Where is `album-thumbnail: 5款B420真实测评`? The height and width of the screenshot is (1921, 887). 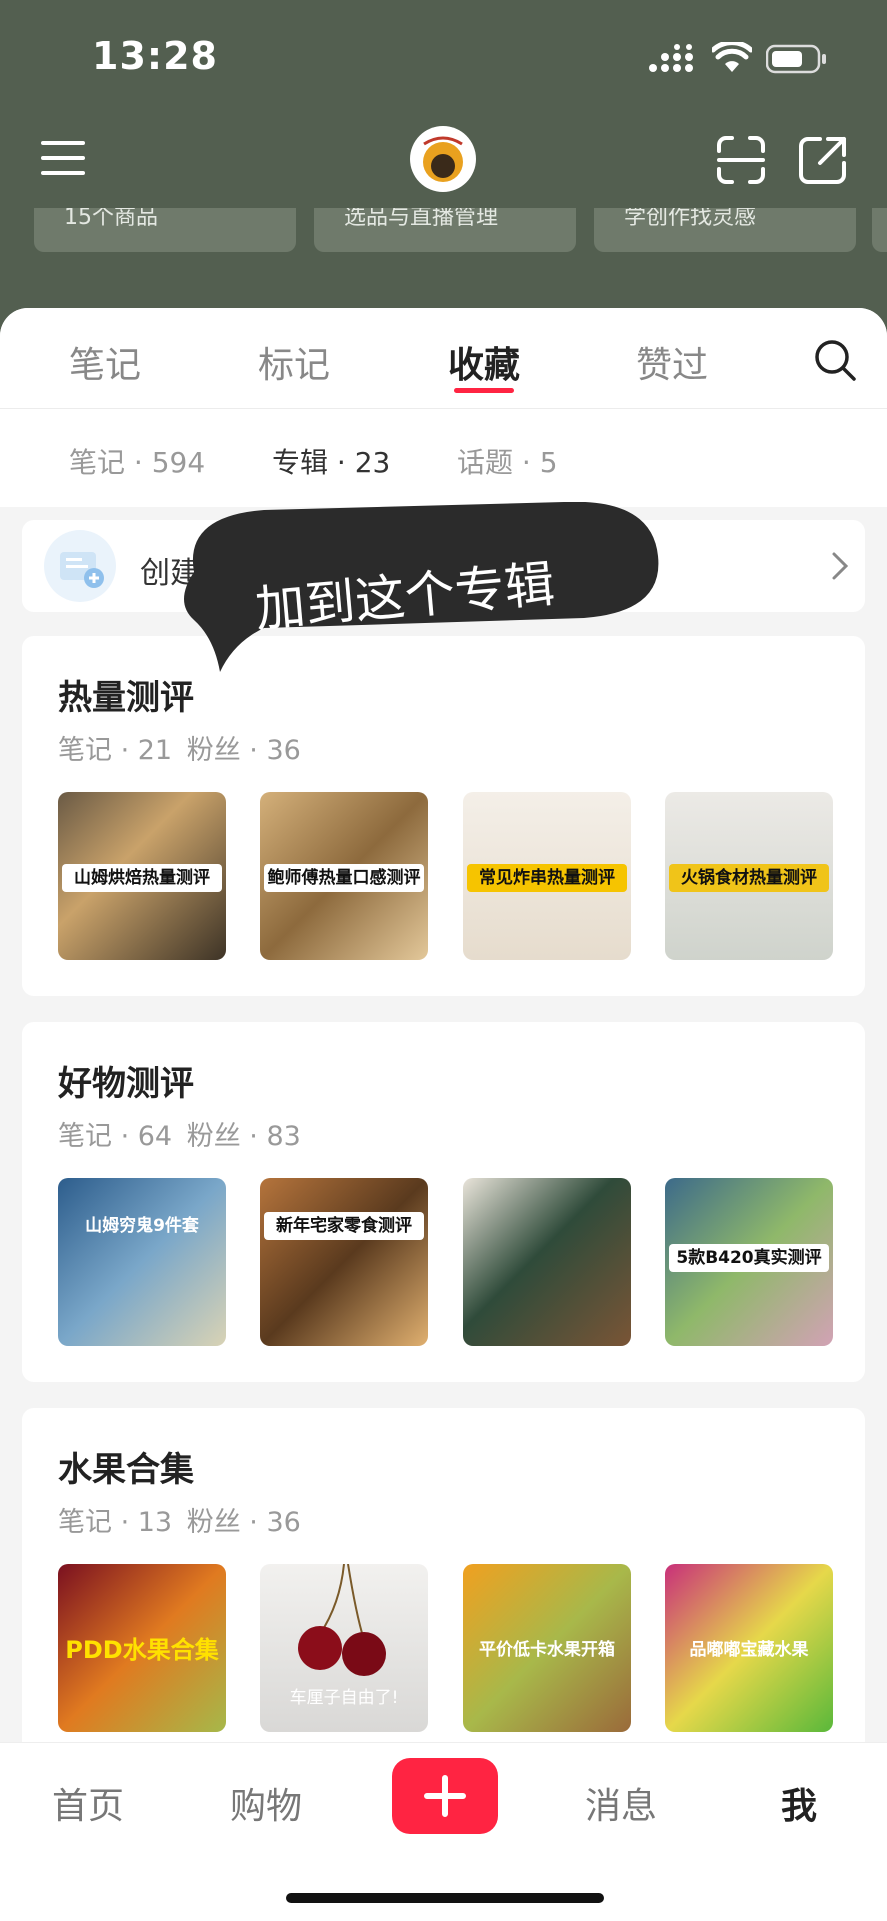
album-thumbnail: 5款B420真实测评 is located at coordinates (749, 1262).